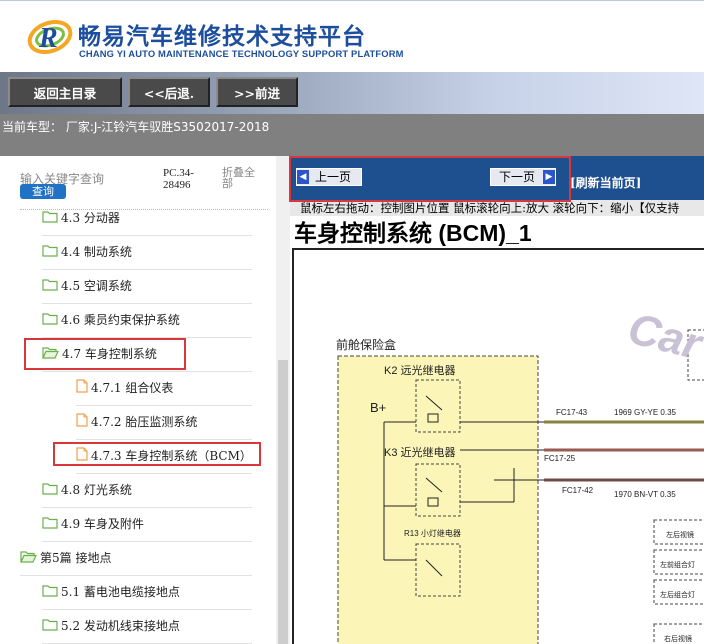  I want to click on k3-relay, so click(438, 490).